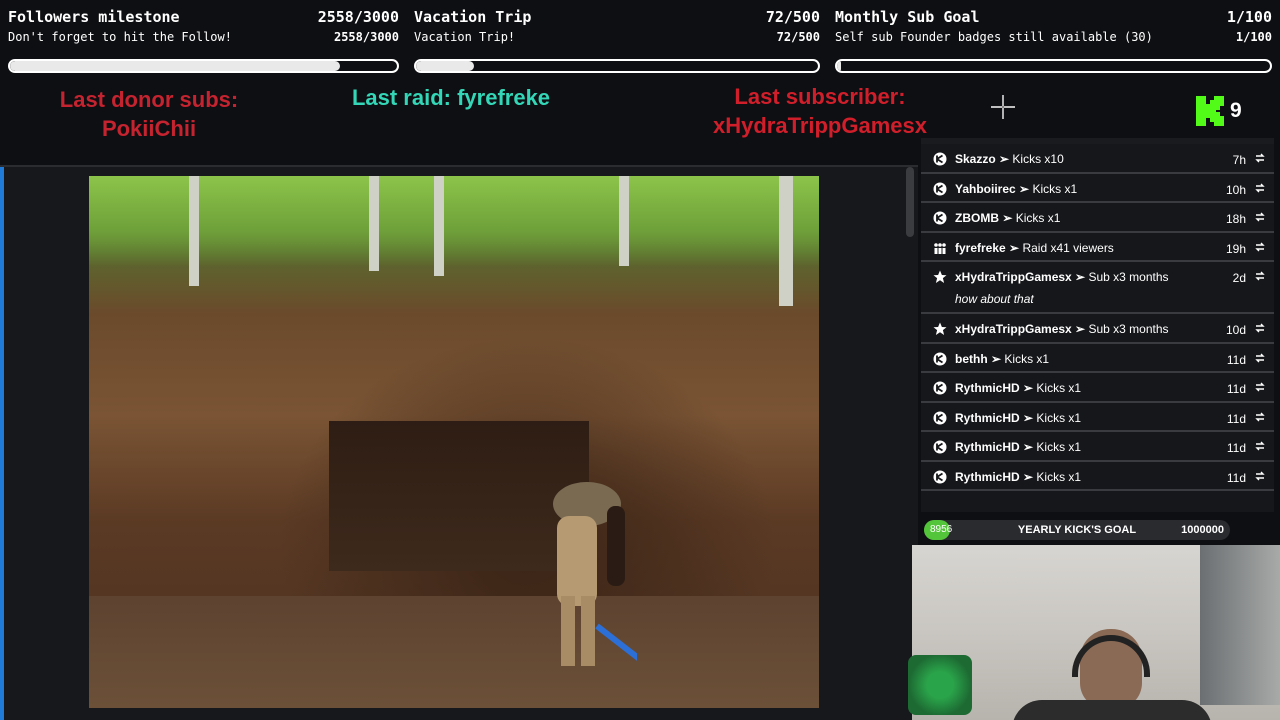 The height and width of the screenshot is (720, 1280). What do you see at coordinates (149, 99) in the screenshot?
I see `last-donor-label: Last donor subs:` at bounding box center [149, 99].